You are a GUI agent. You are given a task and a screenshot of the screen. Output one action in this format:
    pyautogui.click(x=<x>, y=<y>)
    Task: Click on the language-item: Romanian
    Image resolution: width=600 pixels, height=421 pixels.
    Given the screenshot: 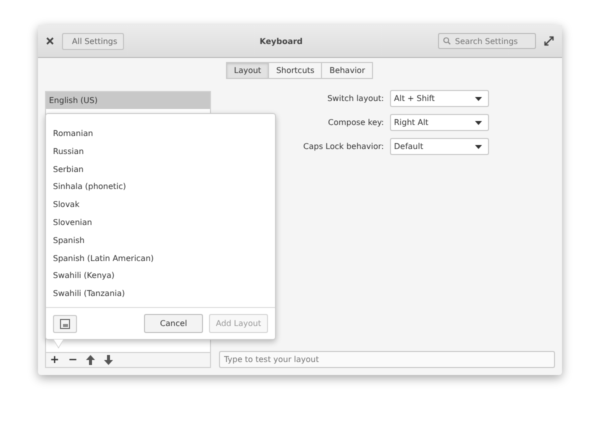 What is the action you would take?
    pyautogui.click(x=160, y=134)
    